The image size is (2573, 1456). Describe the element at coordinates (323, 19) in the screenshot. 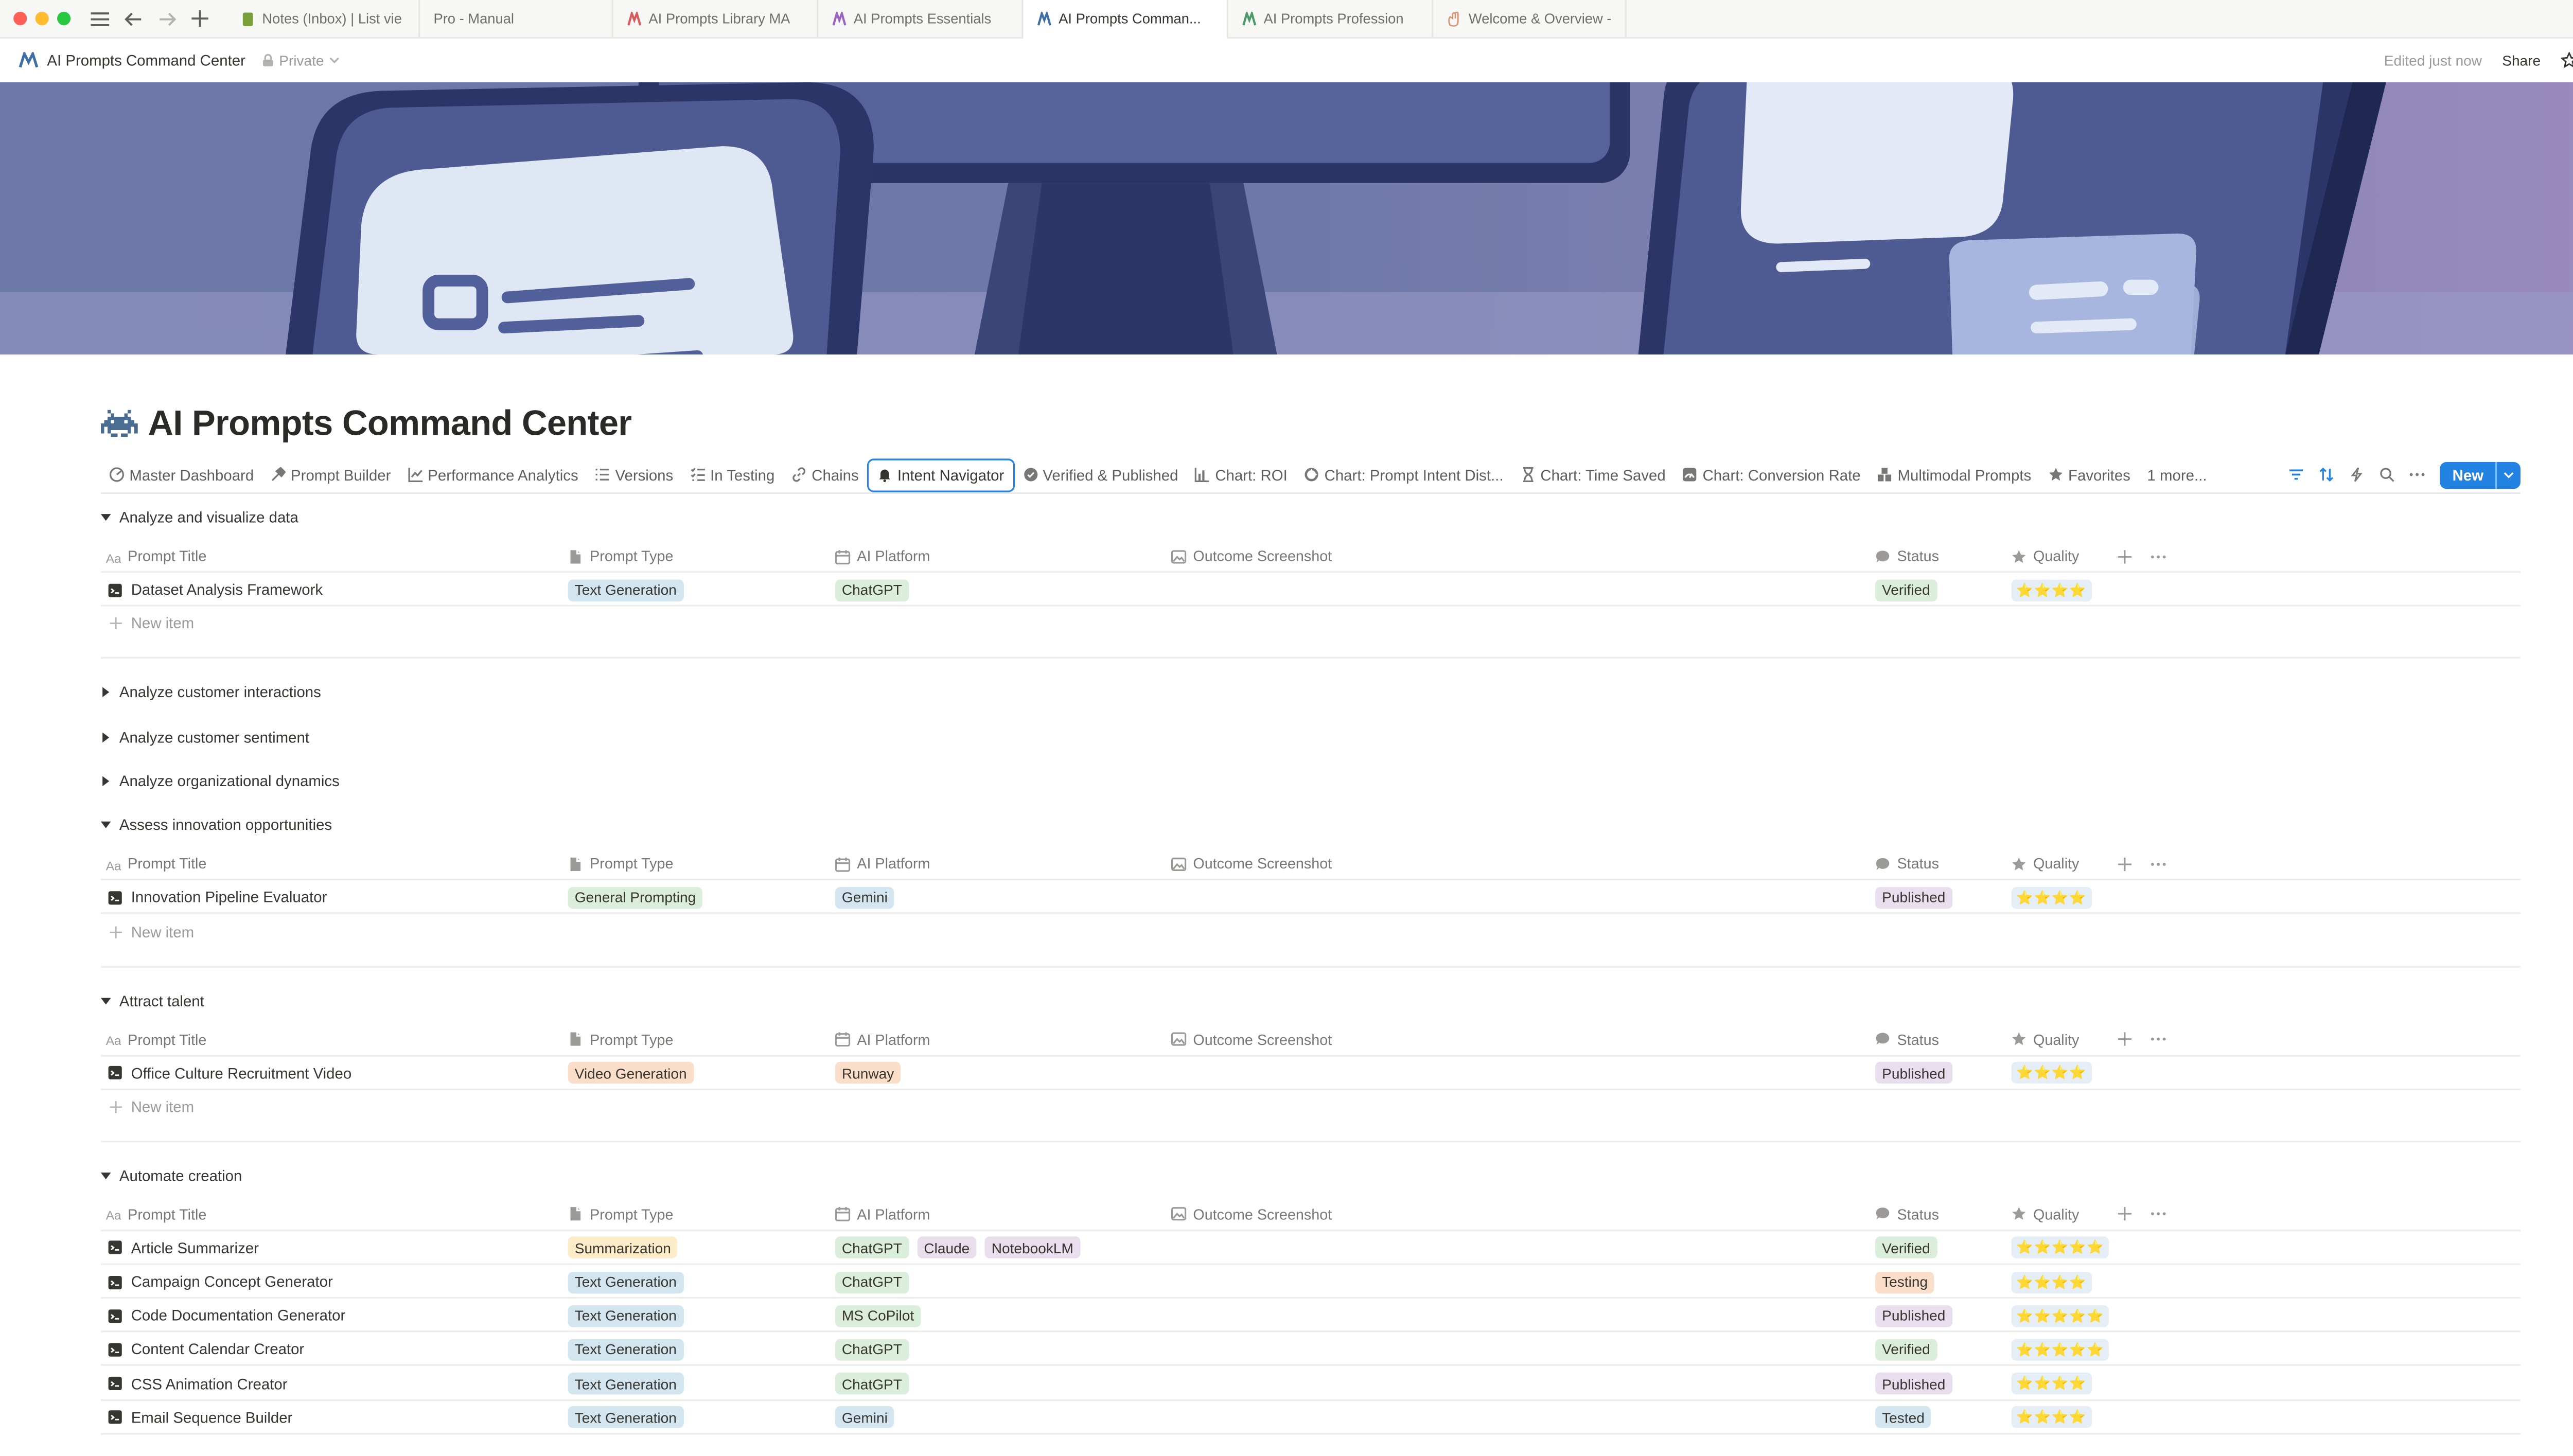

I see `browser-tab: Notes (Inbox) | List vie` at that location.